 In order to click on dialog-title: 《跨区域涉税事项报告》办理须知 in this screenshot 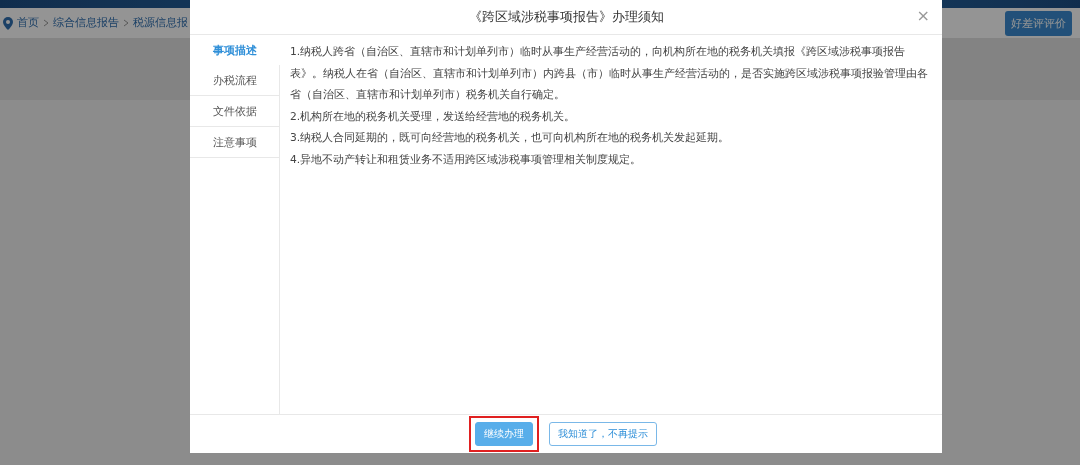, I will do `click(566, 17)`.